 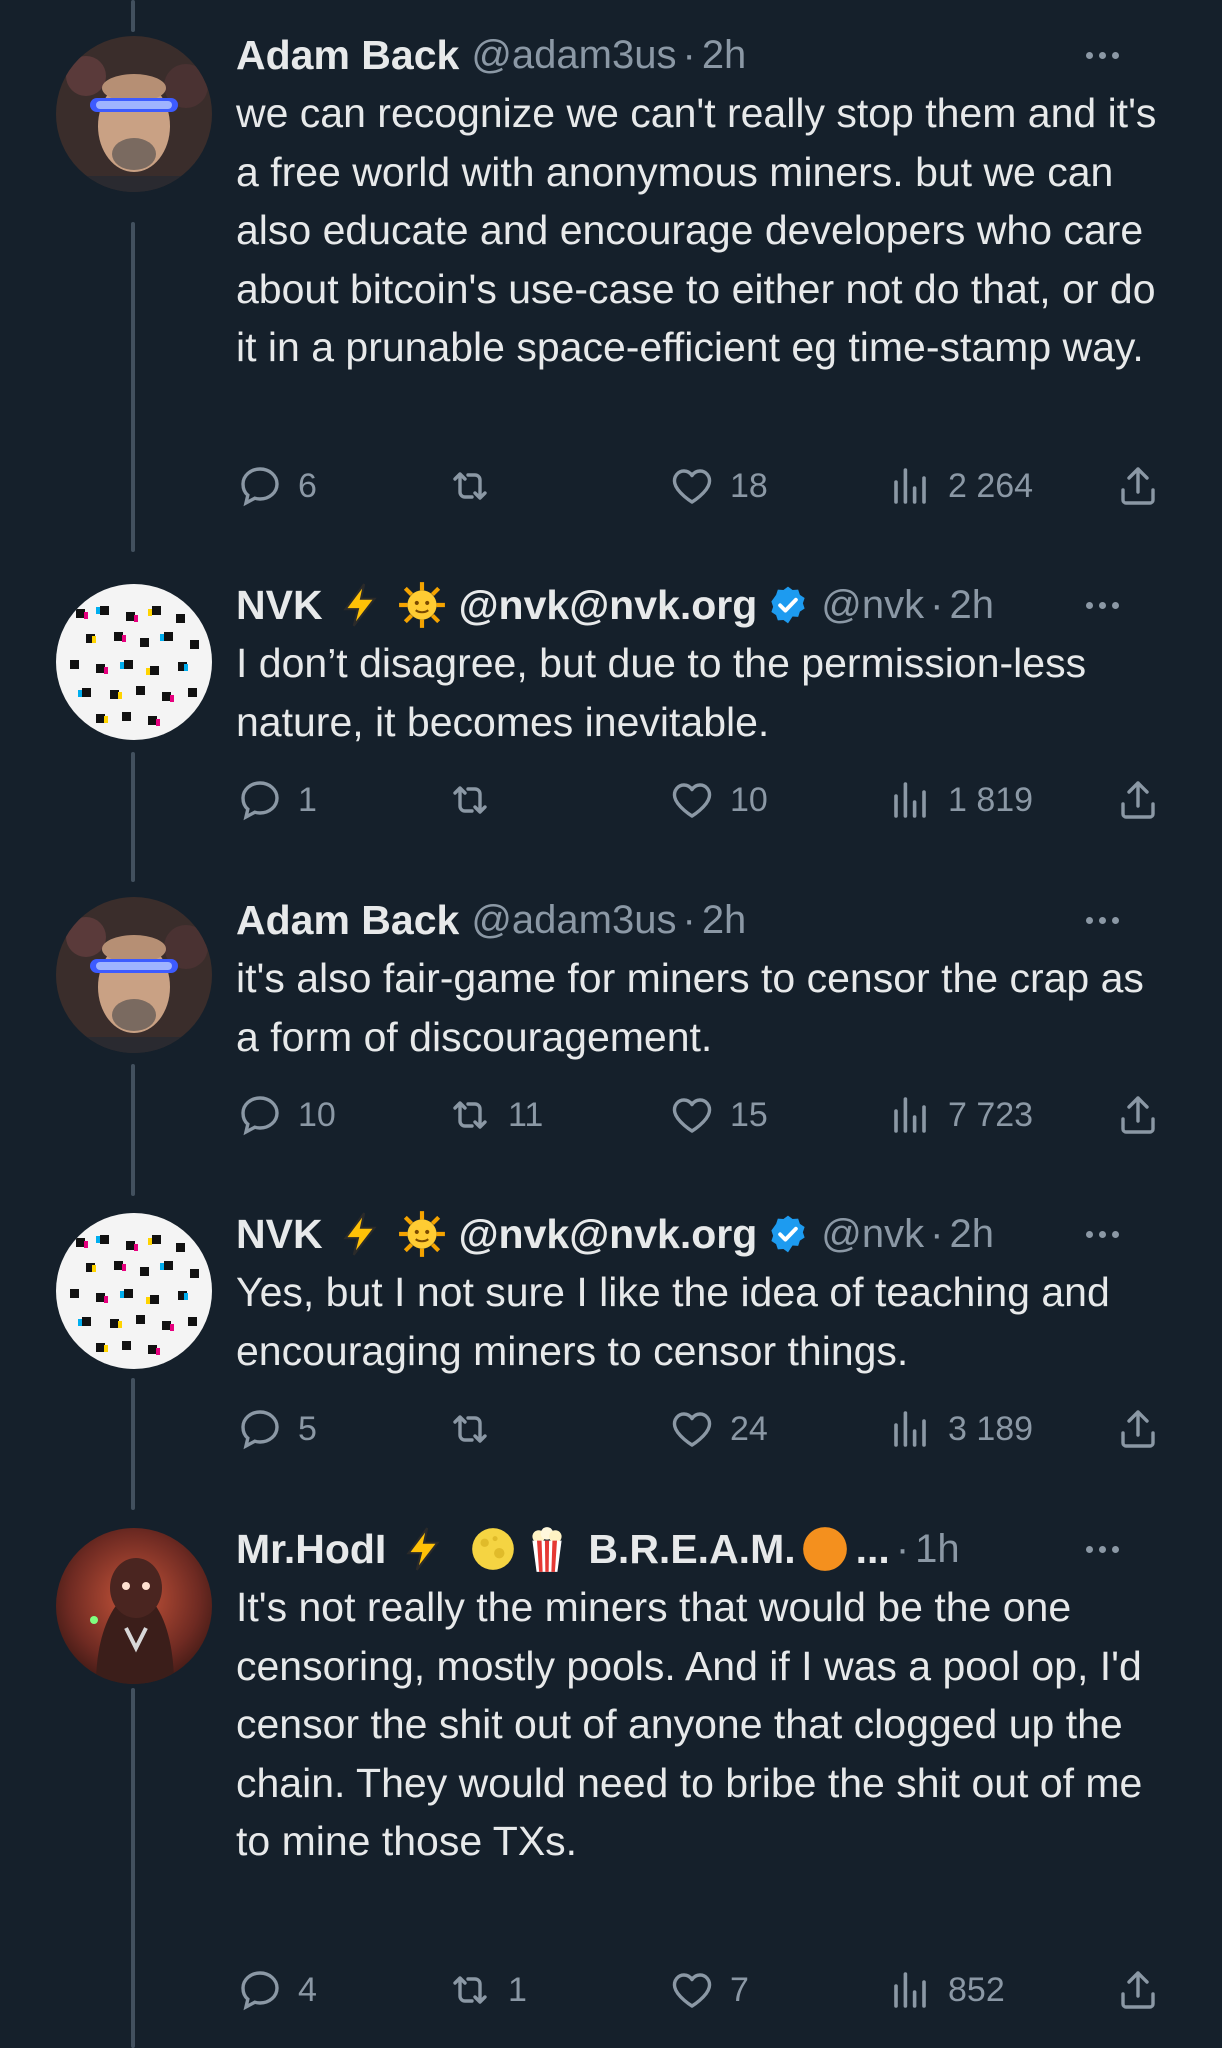 What do you see at coordinates (493, 1549) in the screenshot?
I see `full-moon-emoji` at bounding box center [493, 1549].